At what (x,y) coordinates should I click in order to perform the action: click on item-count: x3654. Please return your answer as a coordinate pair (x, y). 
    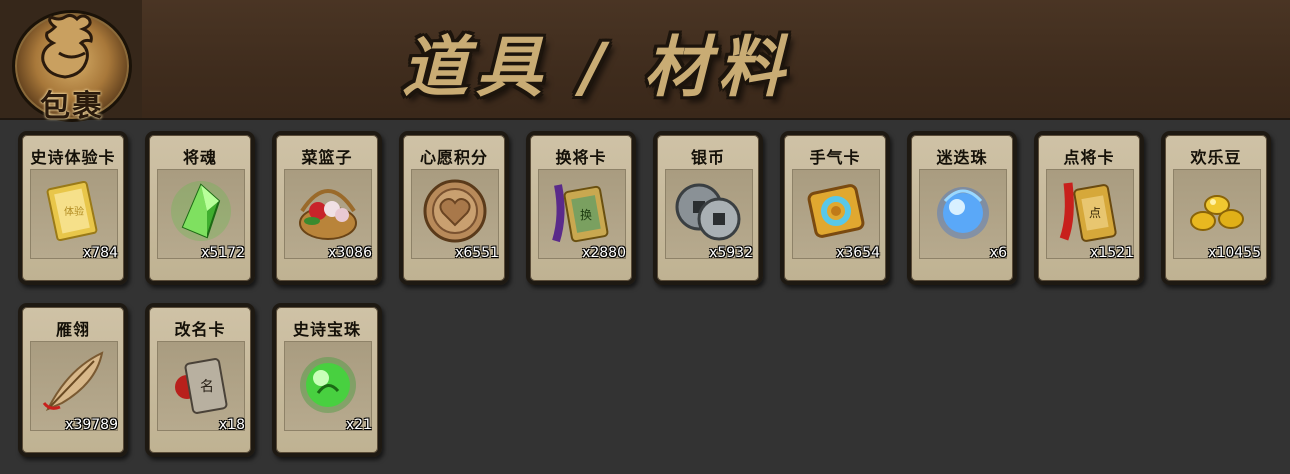
    Looking at the image, I should click on (858, 253).